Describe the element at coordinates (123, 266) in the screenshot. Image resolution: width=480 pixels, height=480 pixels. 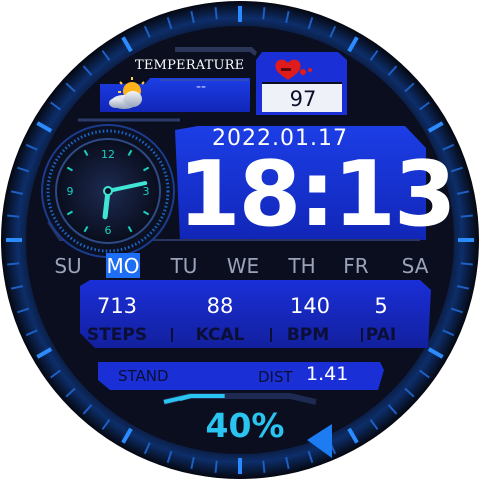
I see `weekday-mo: MO` at that location.